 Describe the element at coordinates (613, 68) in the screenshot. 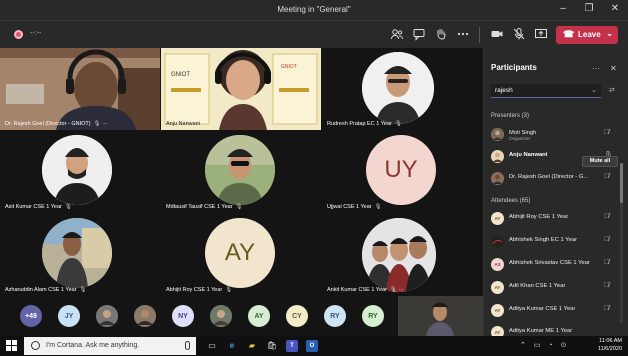

I see `close-panel-icon: ✕` at that location.